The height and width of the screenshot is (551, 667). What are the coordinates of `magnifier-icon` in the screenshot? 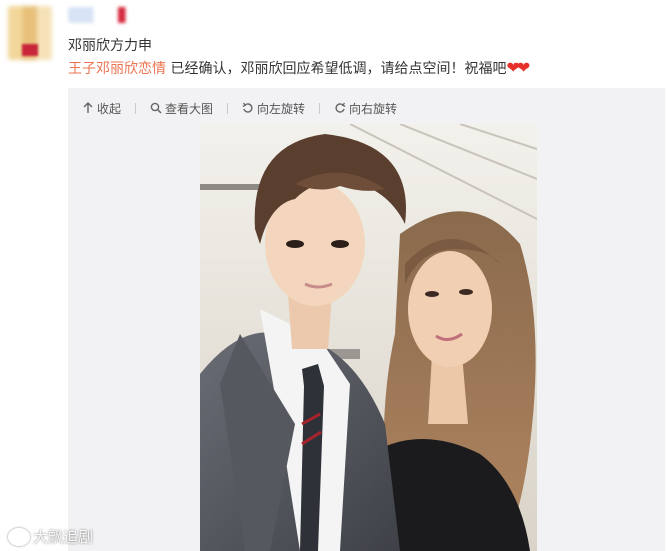 It's located at (156, 108).